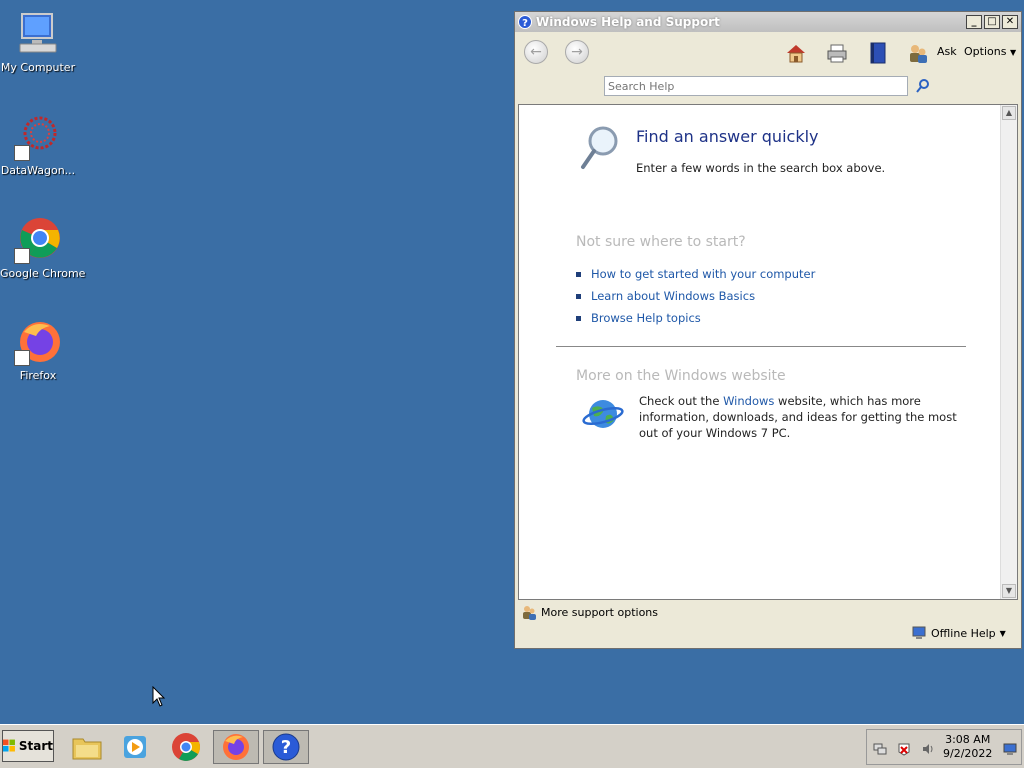 This screenshot has width=1024, height=768. What do you see at coordinates (928, 749) in the screenshot?
I see `volume-icon` at bounding box center [928, 749].